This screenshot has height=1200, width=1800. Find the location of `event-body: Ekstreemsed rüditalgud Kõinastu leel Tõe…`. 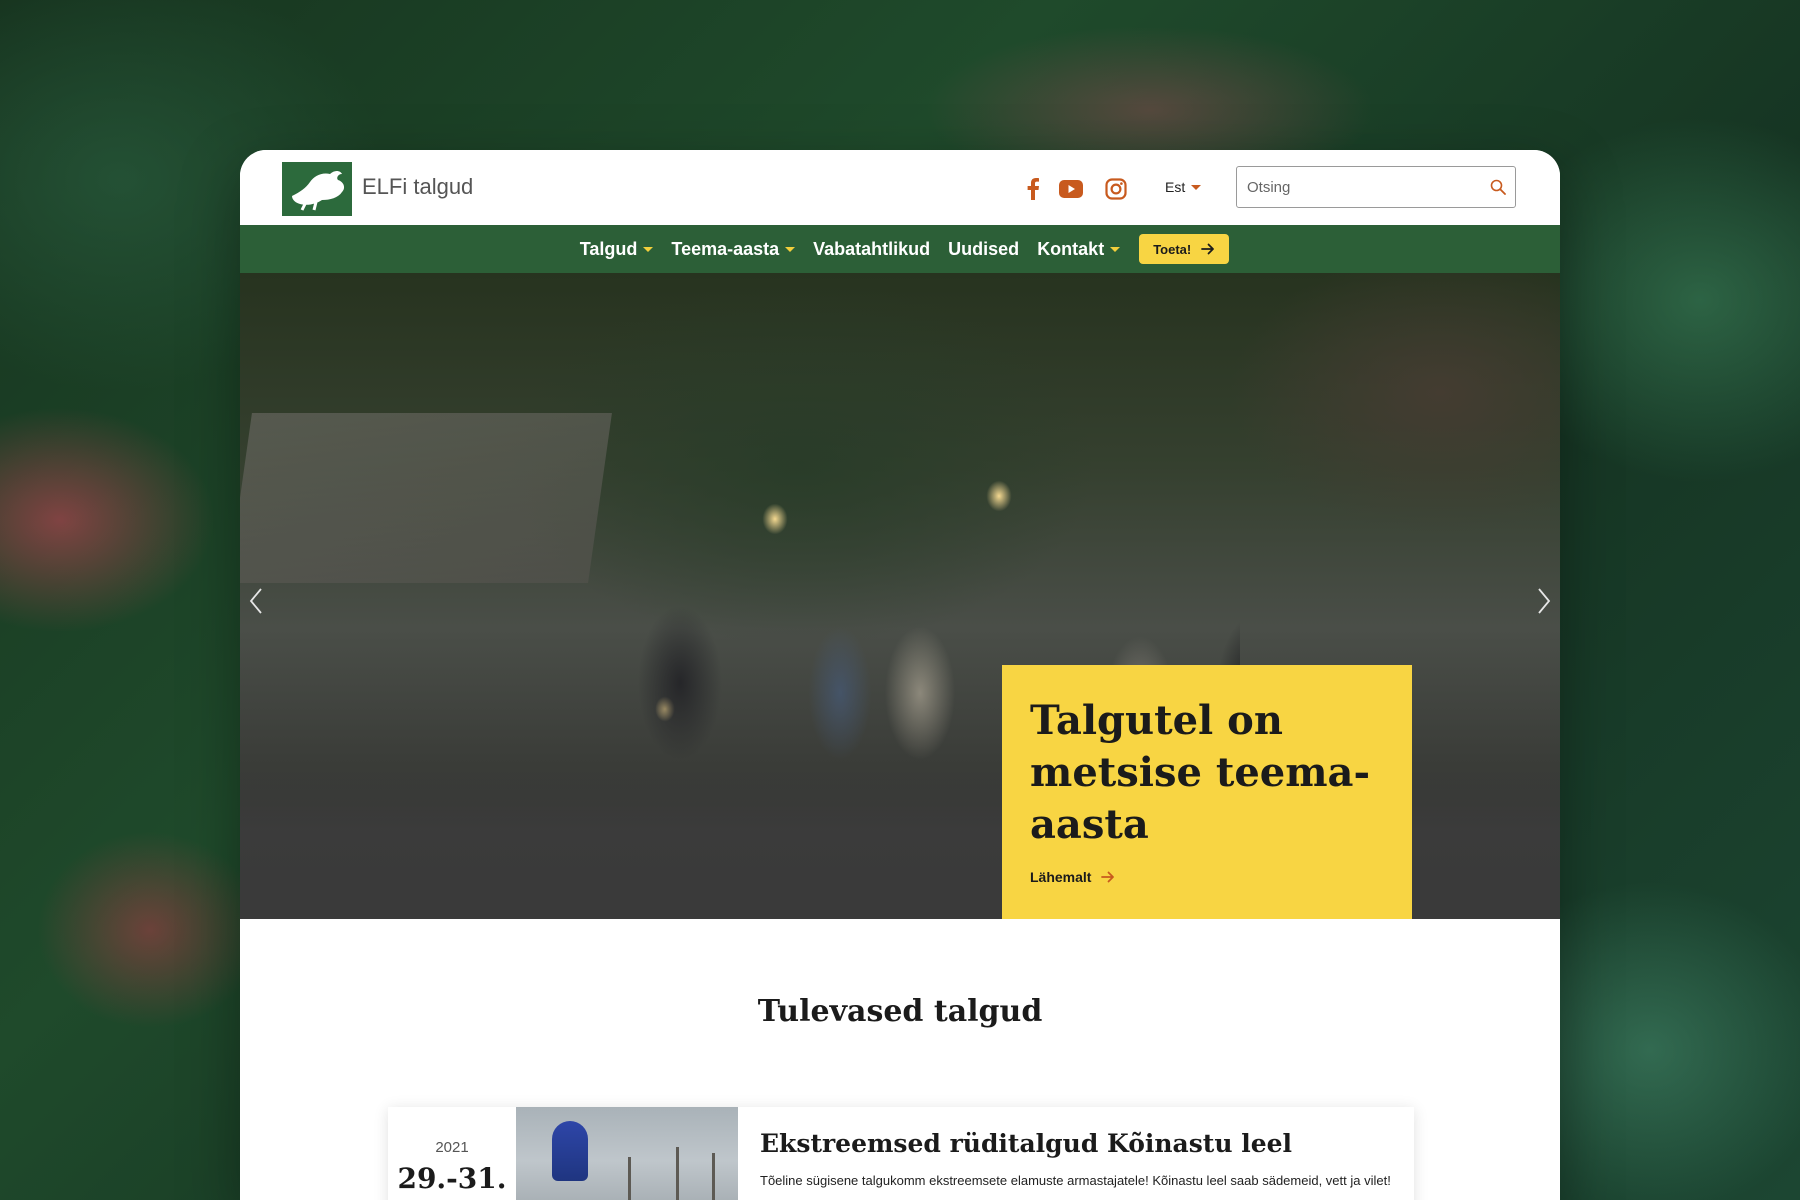

event-body: Ekstreemsed rüditalgud Kõinastu leel Tõe… is located at coordinates (1076, 1153).